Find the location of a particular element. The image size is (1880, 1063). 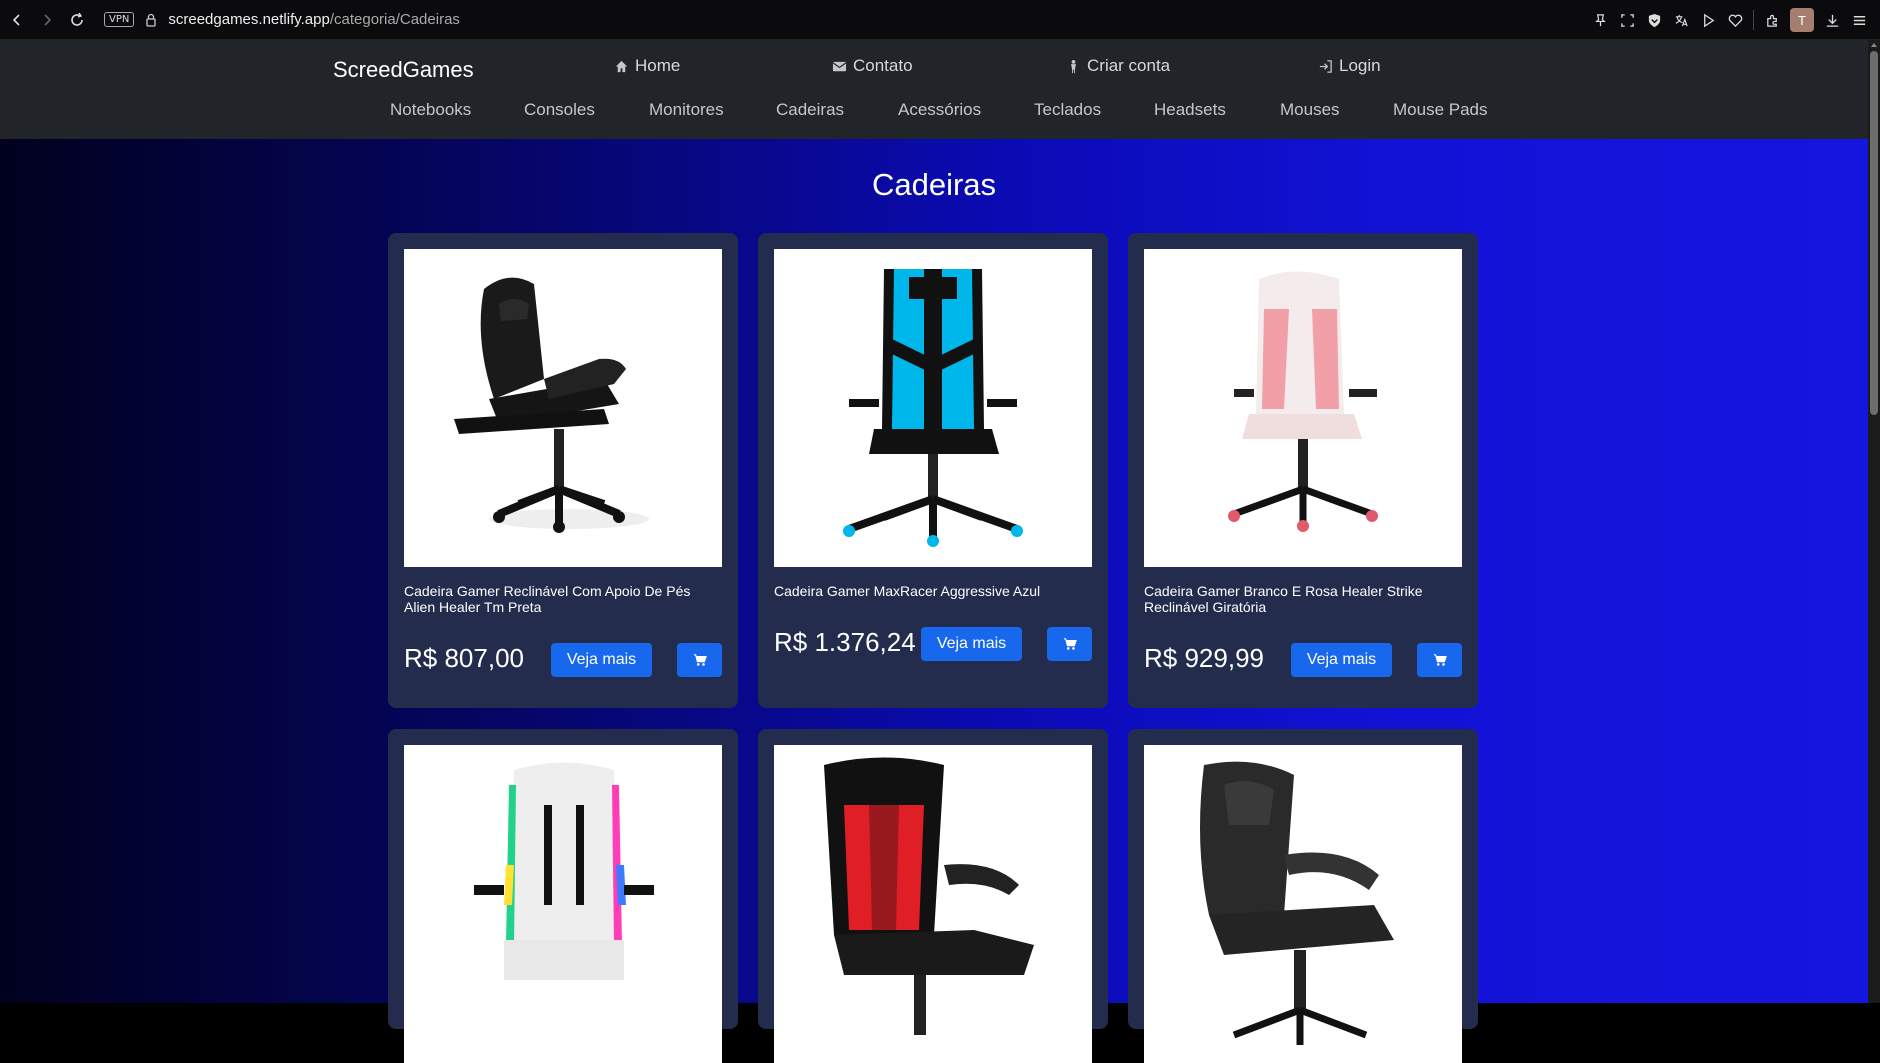

nav-contato: Contato is located at coordinates (872, 66).